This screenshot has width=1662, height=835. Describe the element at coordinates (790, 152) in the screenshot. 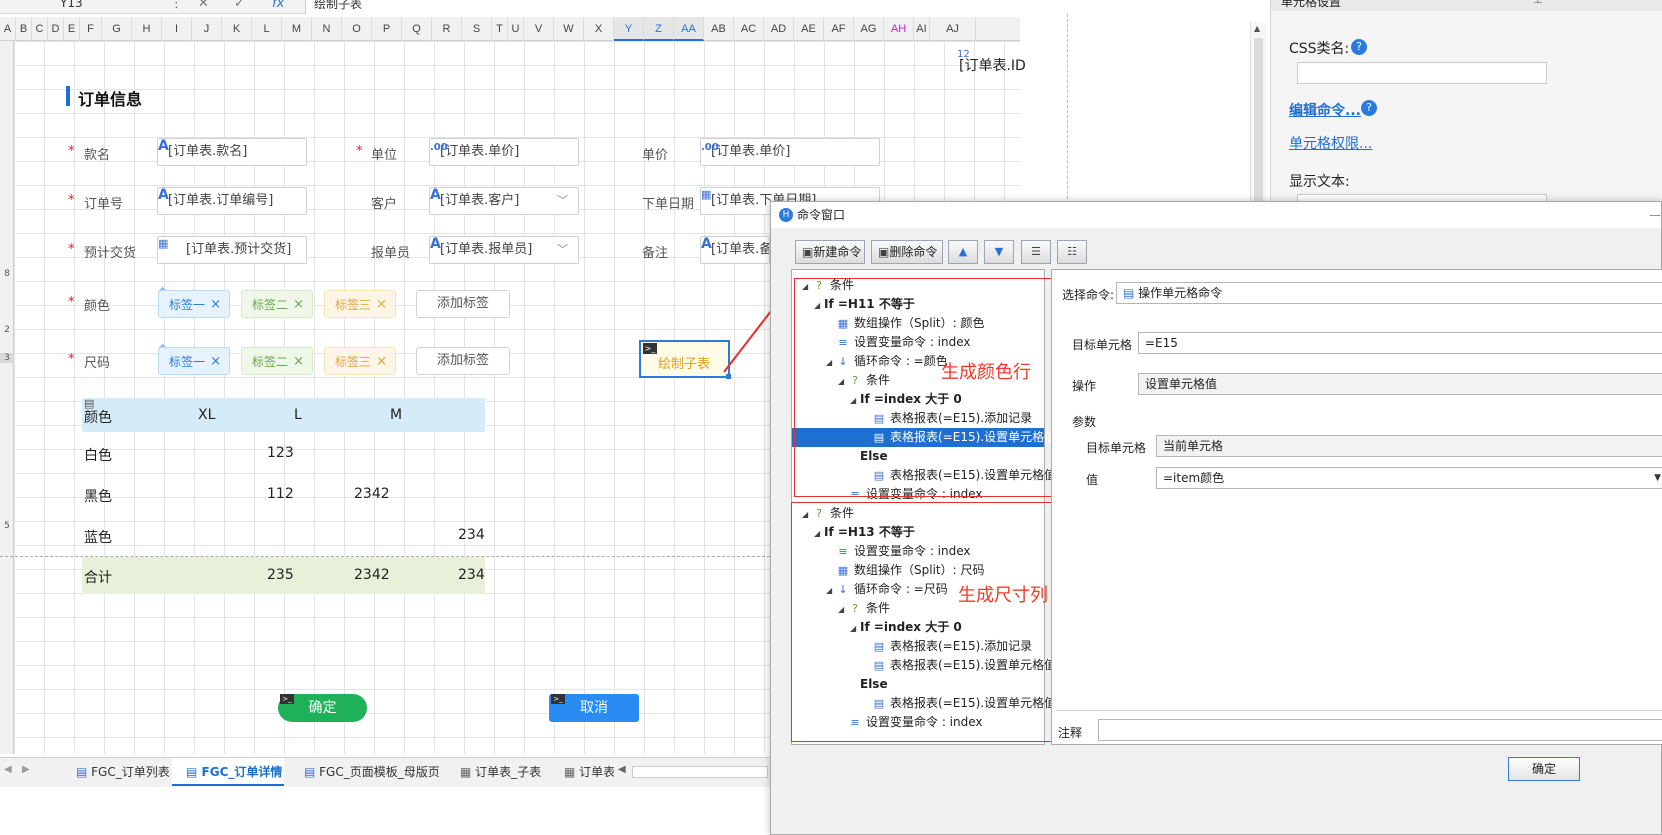

I see `price-field: .00 [订单表.单价]` at that location.